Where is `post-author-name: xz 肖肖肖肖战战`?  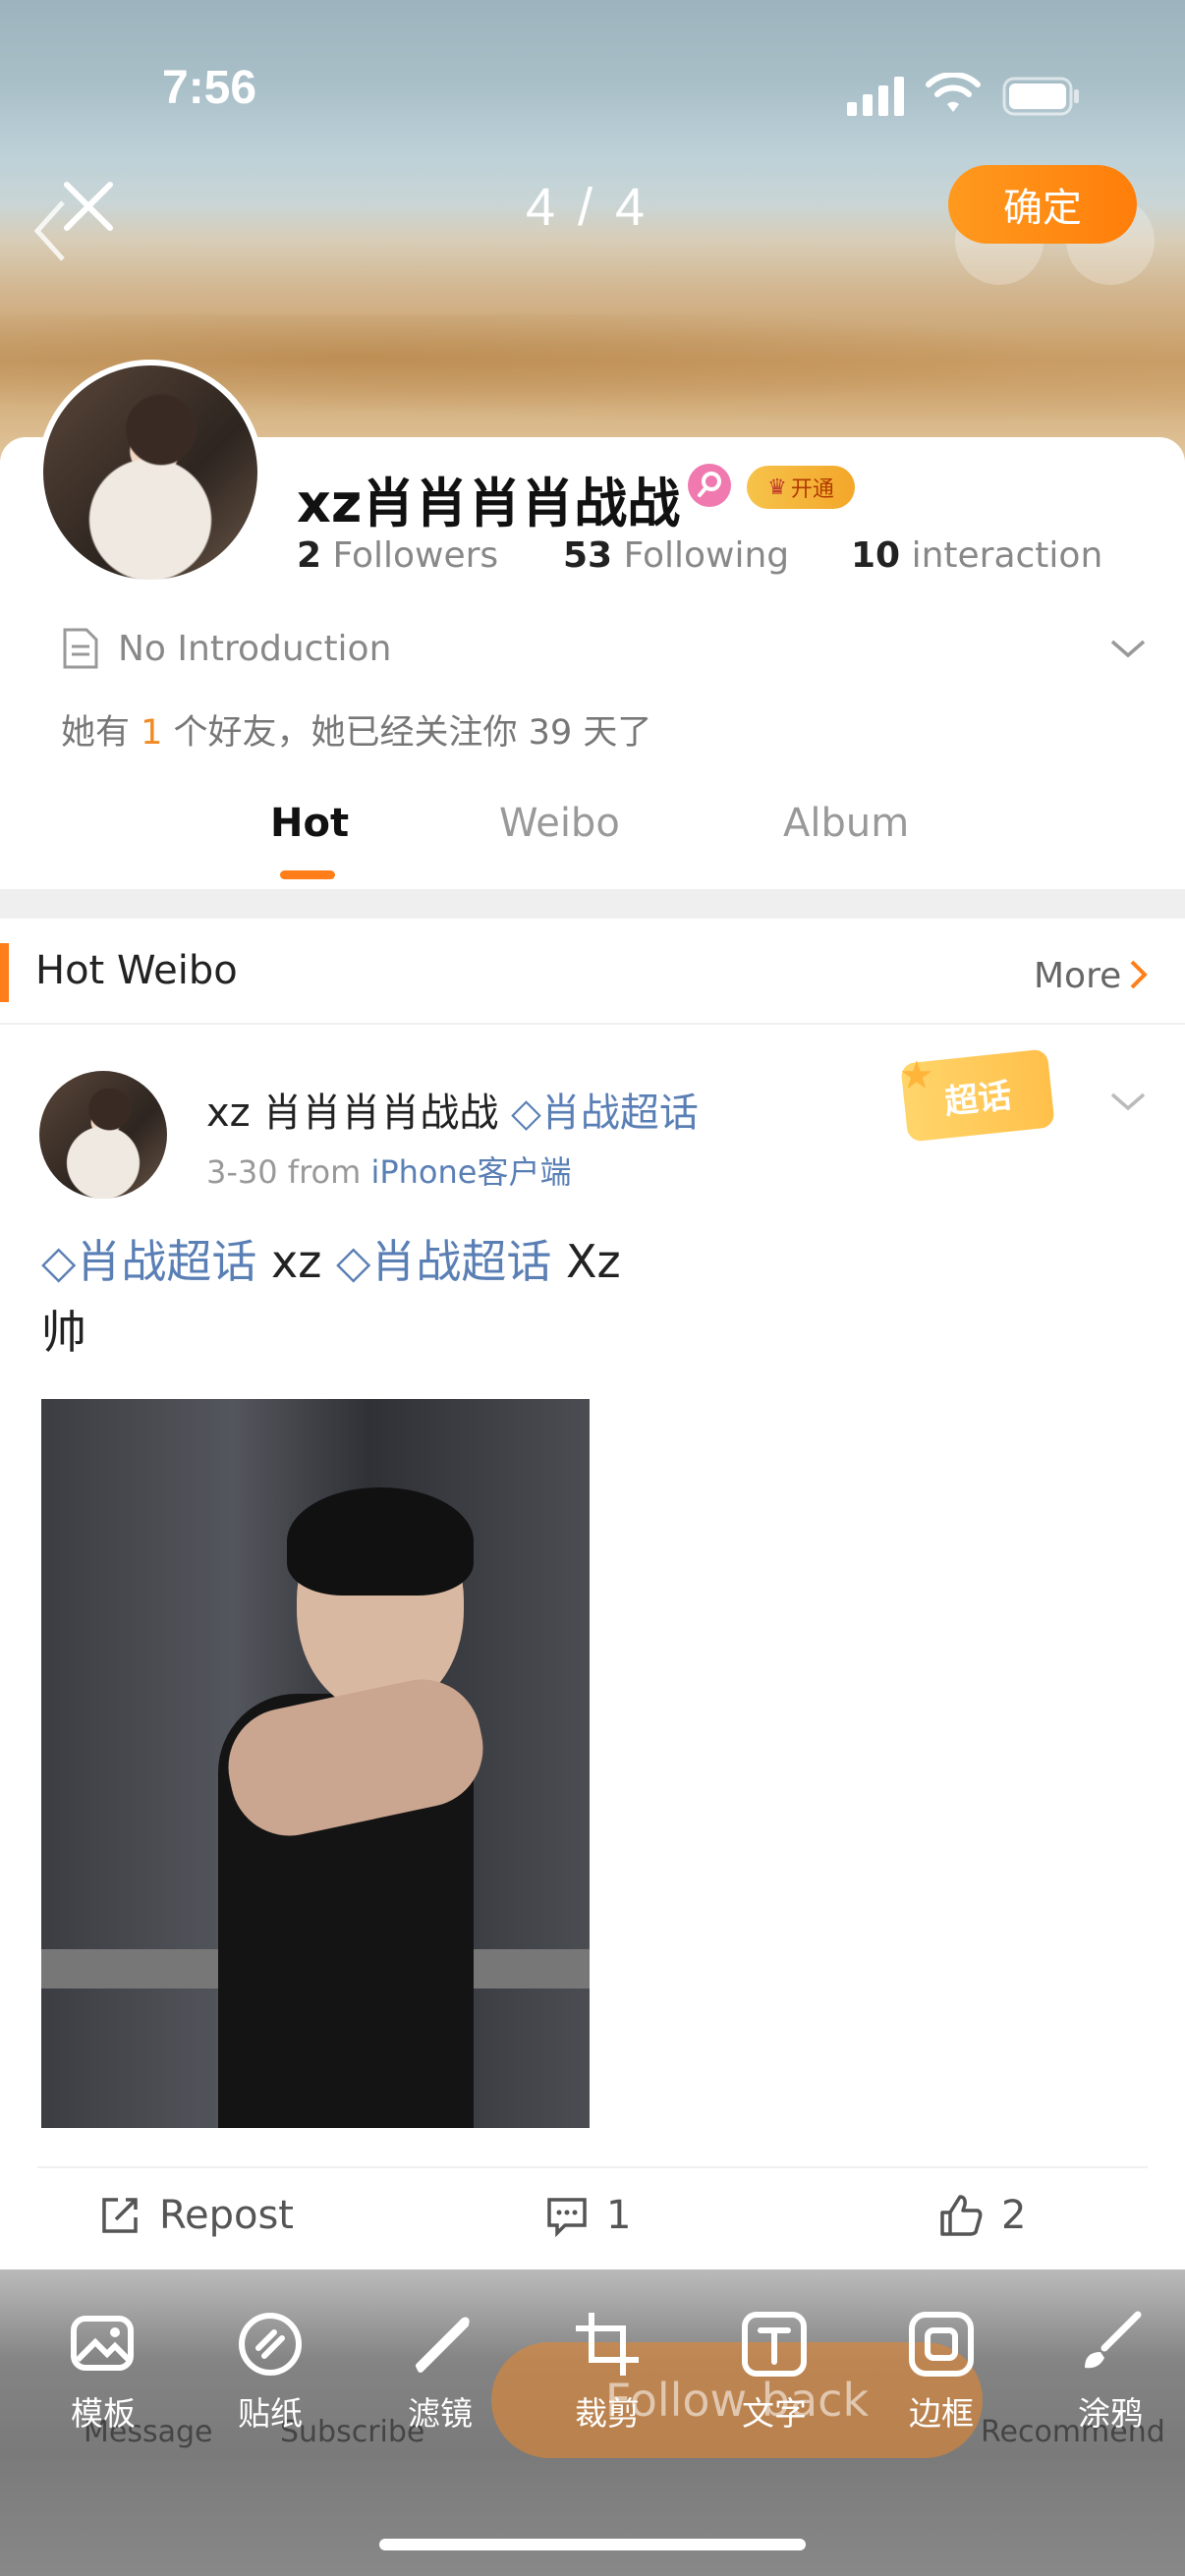
post-author-name: xz 肖肖肖肖战战 is located at coordinates (352, 1113).